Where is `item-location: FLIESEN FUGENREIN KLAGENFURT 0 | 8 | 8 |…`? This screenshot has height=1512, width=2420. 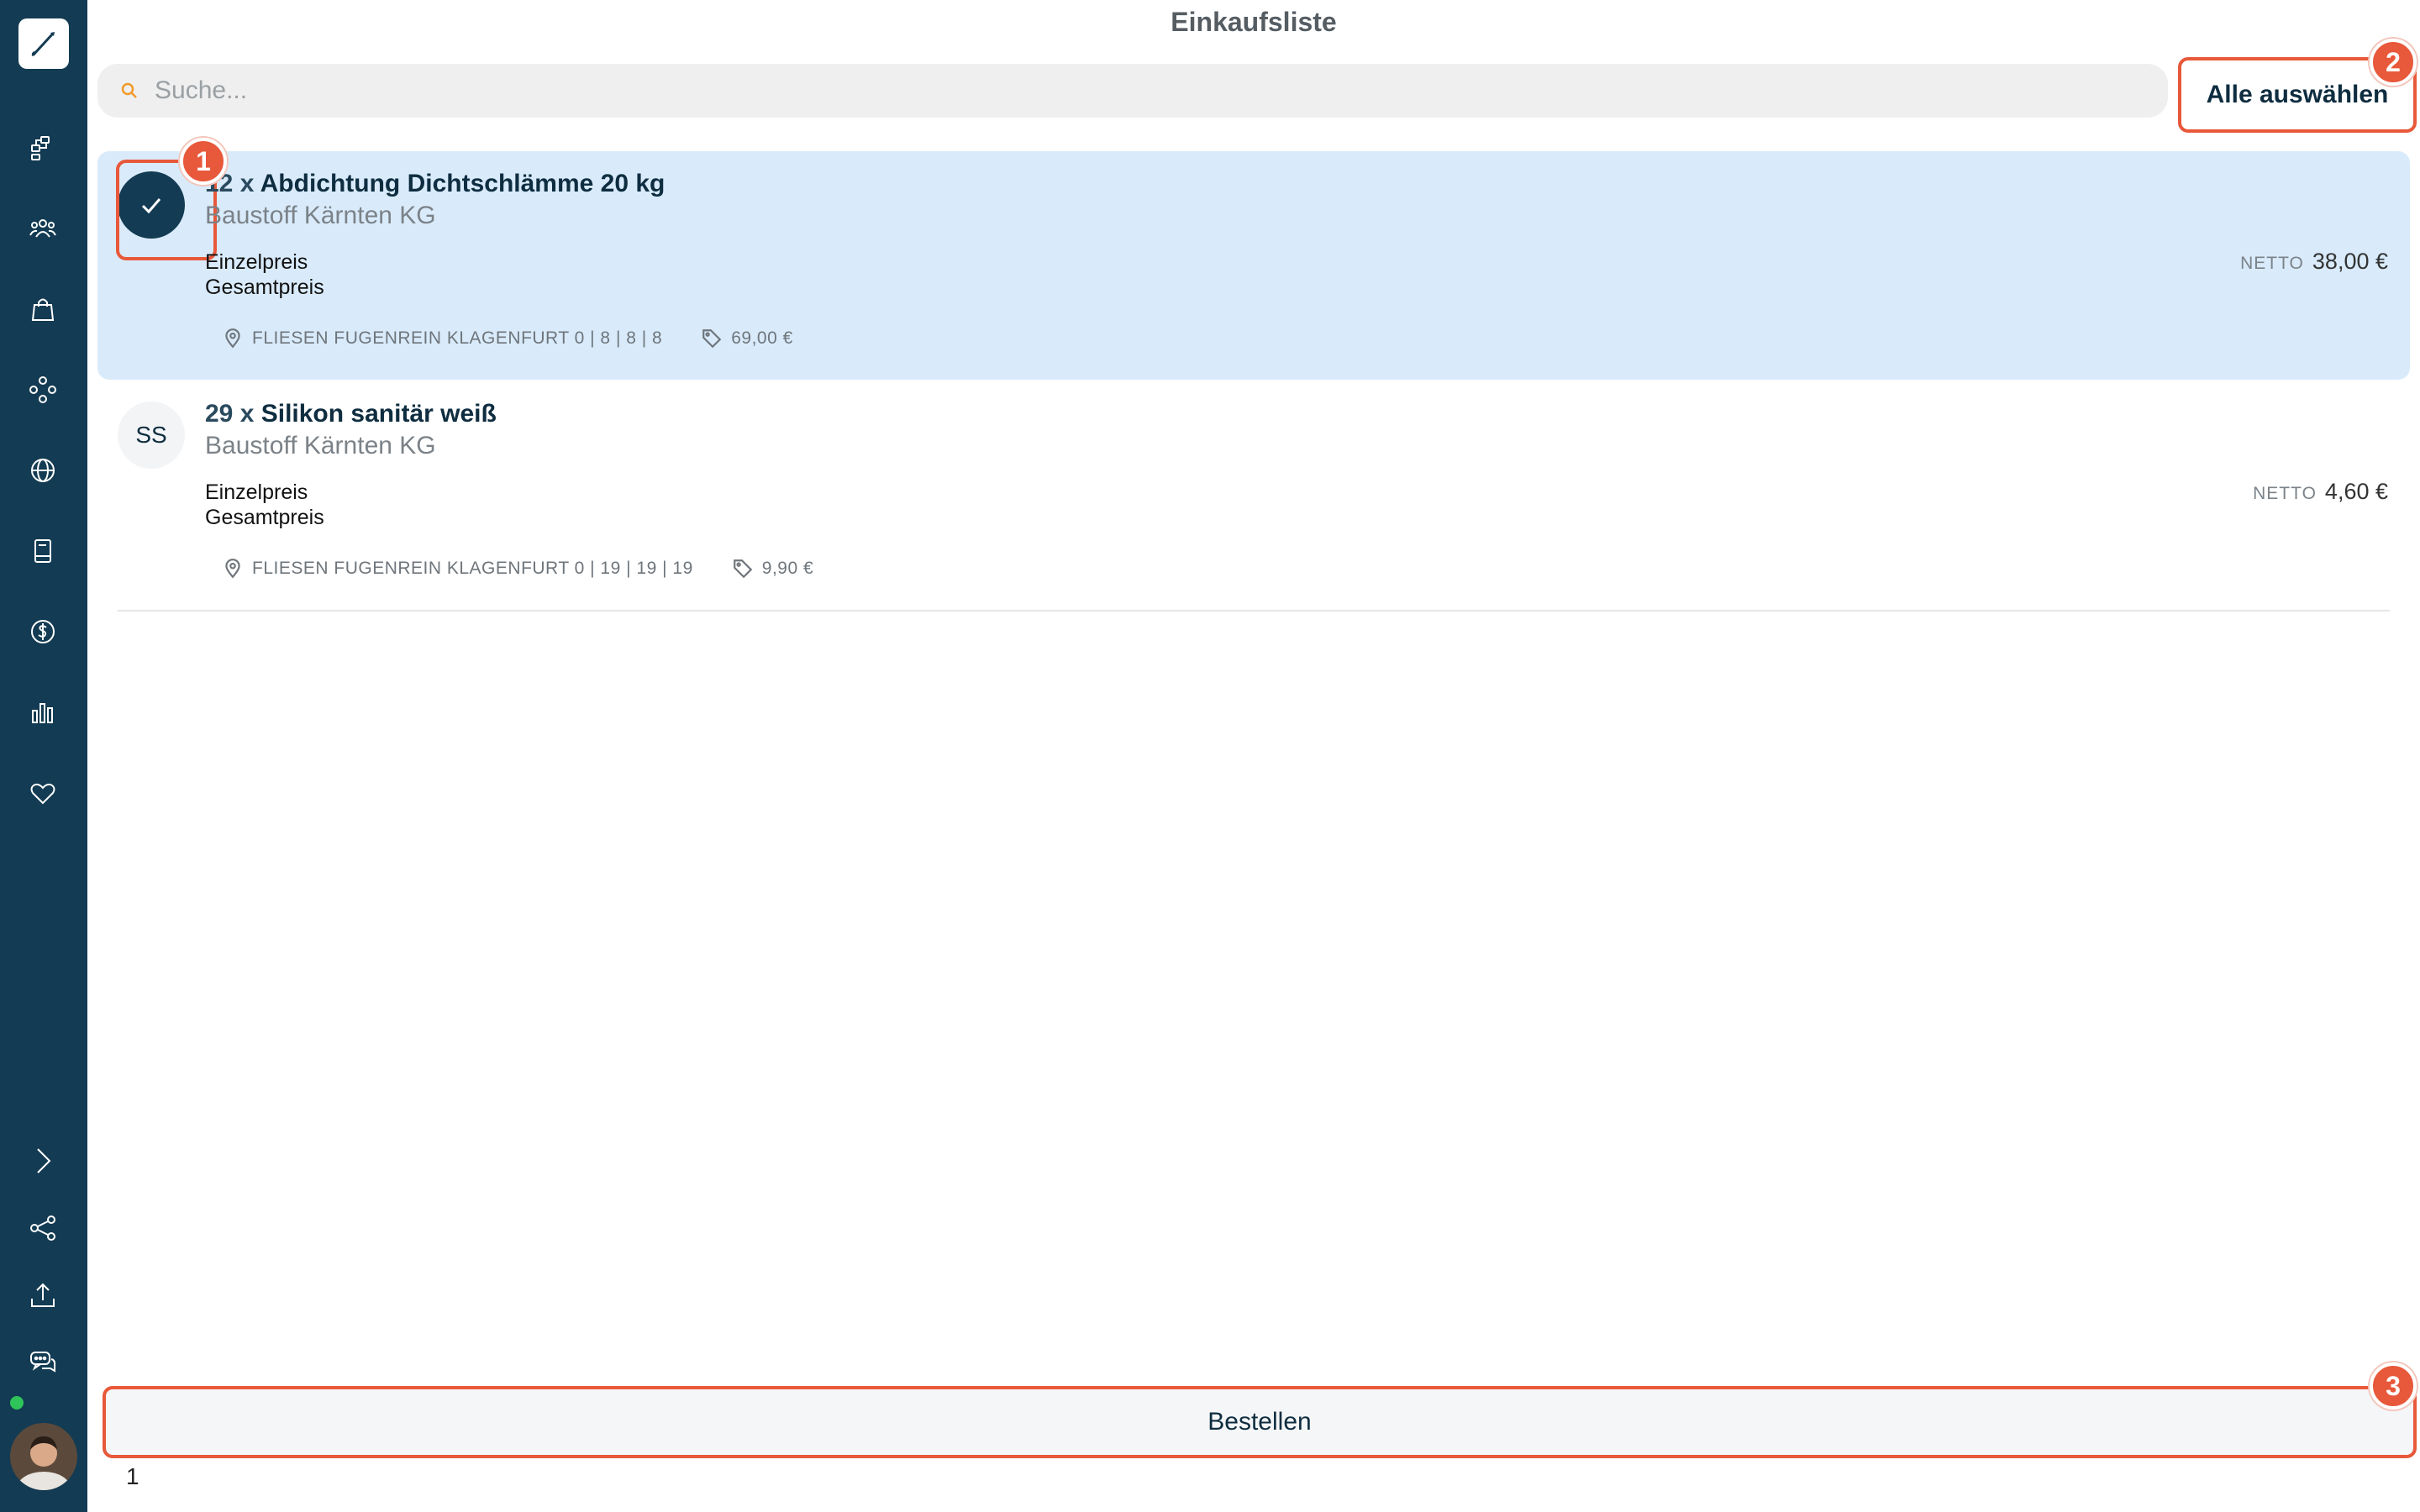 item-location: FLIESEN FUGENREIN KLAGENFURT 0 | 8 | 8 |… is located at coordinates (457, 338).